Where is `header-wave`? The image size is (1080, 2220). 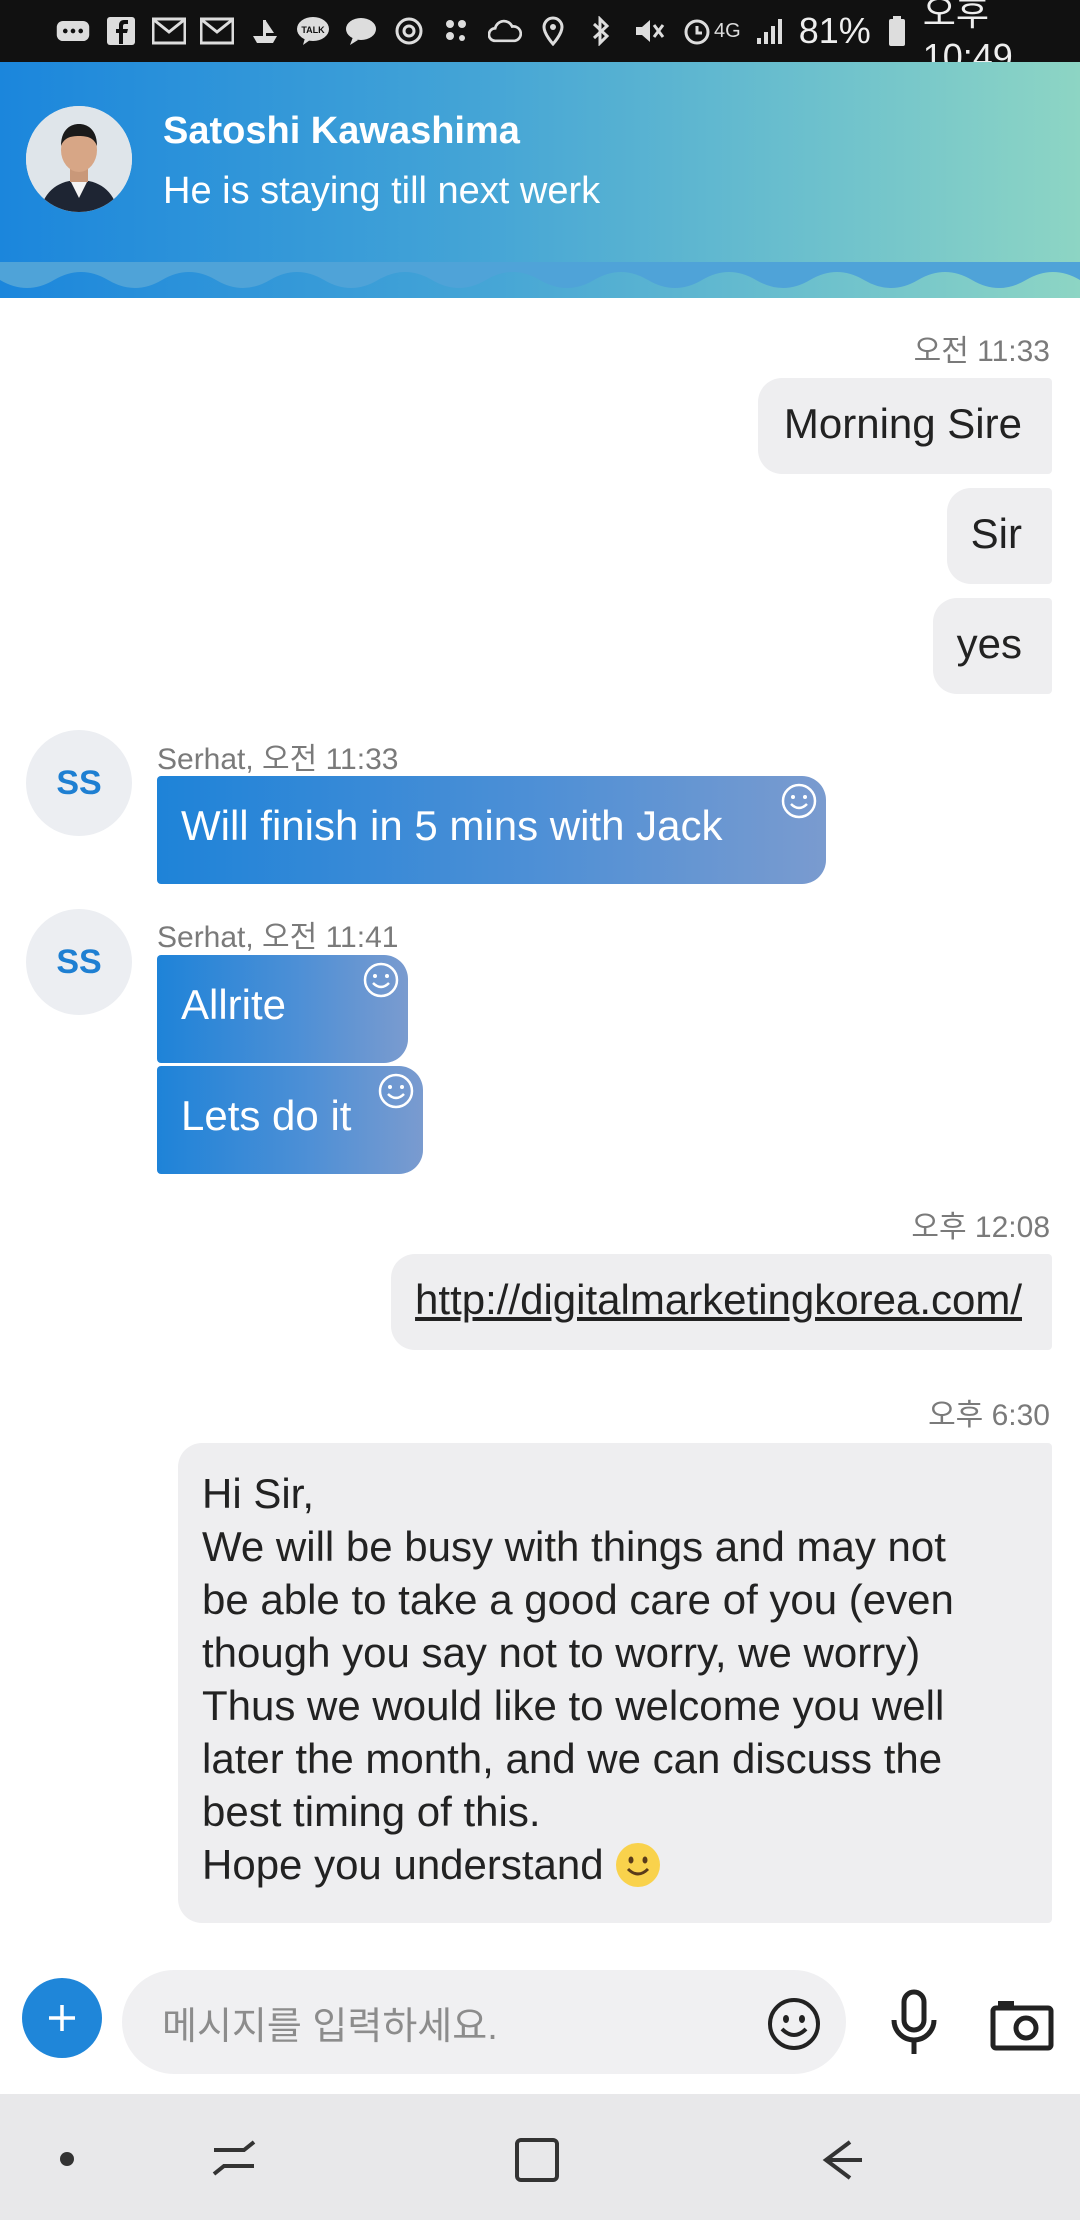 header-wave is located at coordinates (540, 275).